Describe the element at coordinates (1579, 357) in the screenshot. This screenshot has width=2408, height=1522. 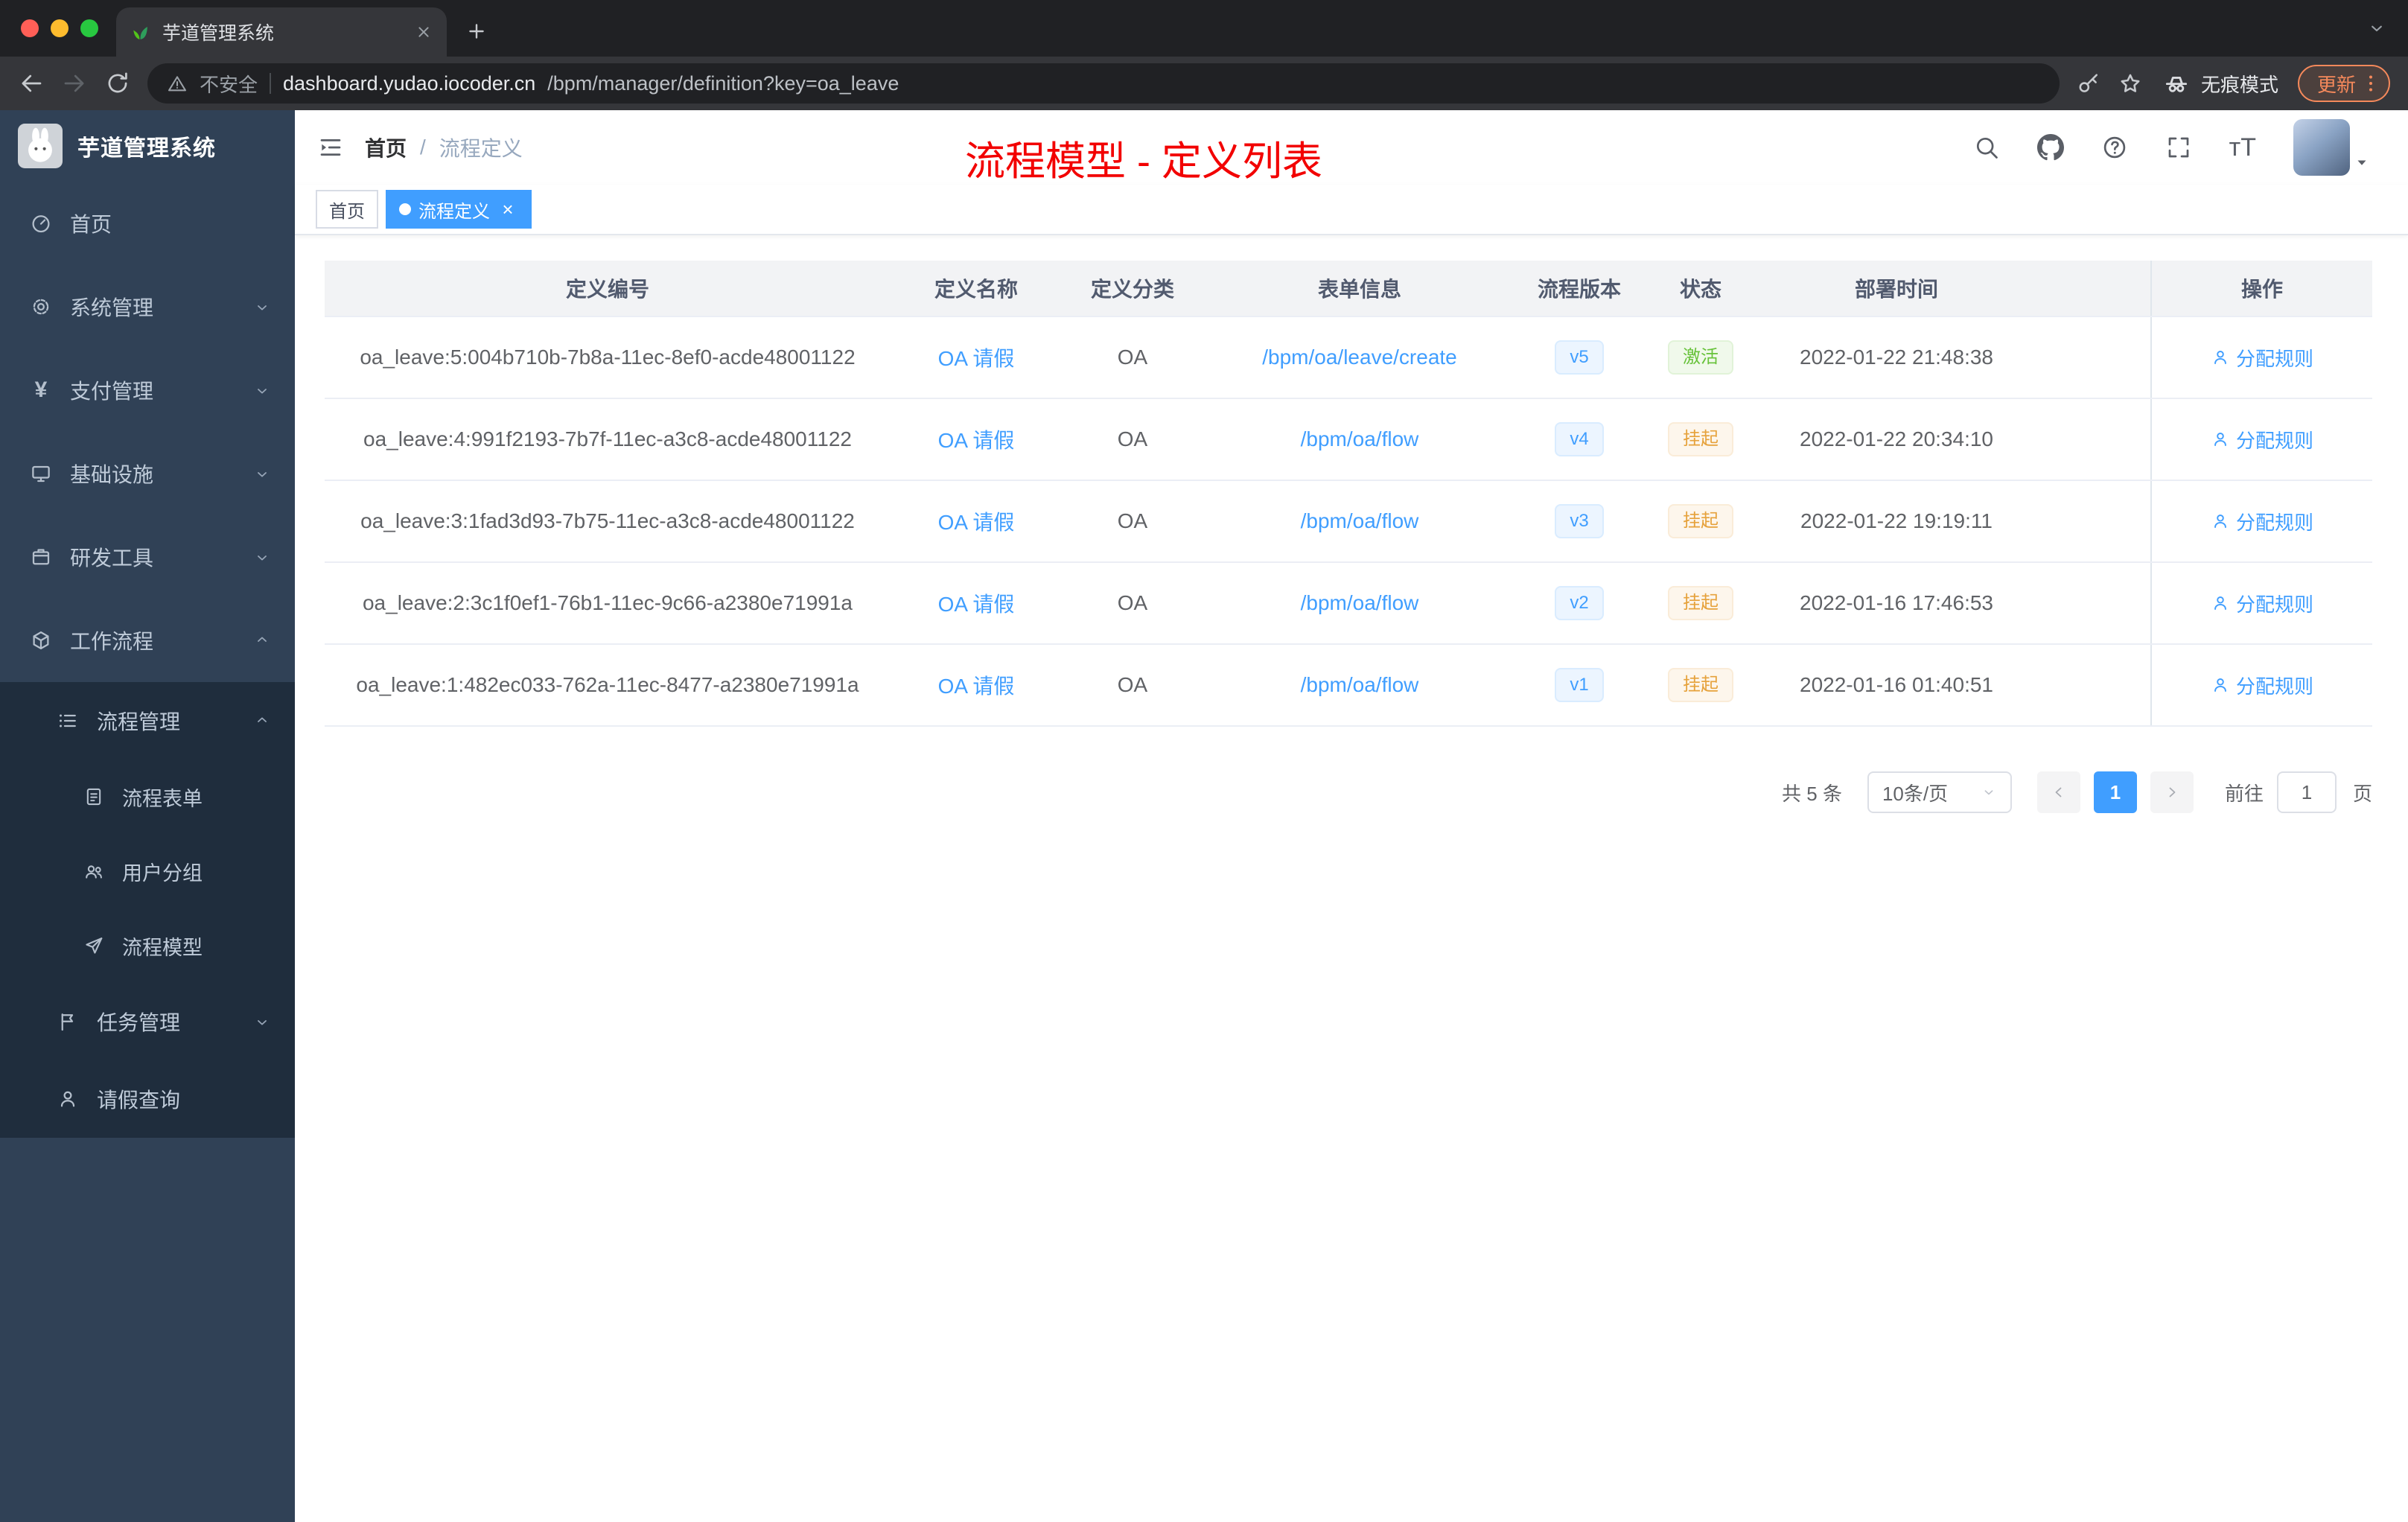
I see `version-tag: v5` at that location.